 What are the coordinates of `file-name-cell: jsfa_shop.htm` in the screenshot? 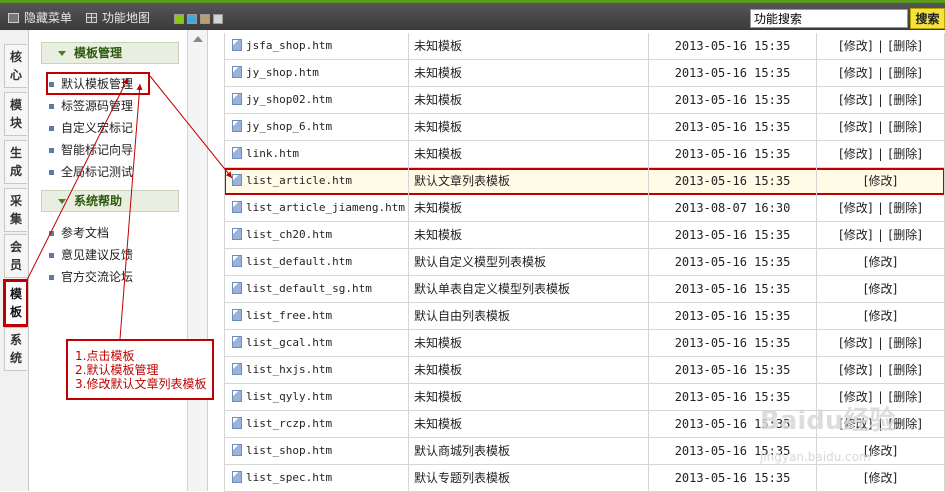 It's located at (316, 46).